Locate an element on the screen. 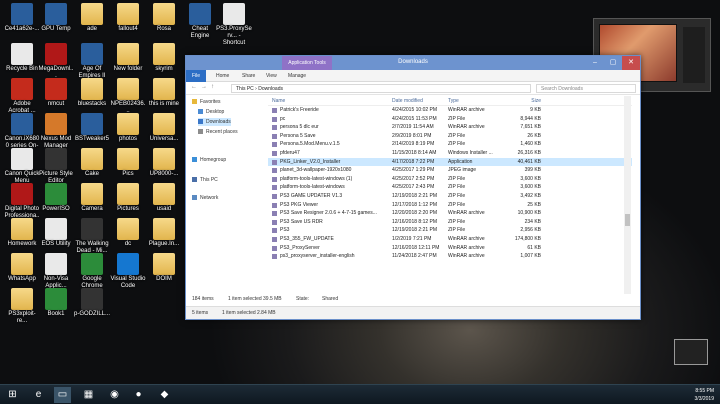 Image resolution: width=720 pixels, height=404 pixels. desktop-icon: WhatsApp is located at coordinates (22, 268).